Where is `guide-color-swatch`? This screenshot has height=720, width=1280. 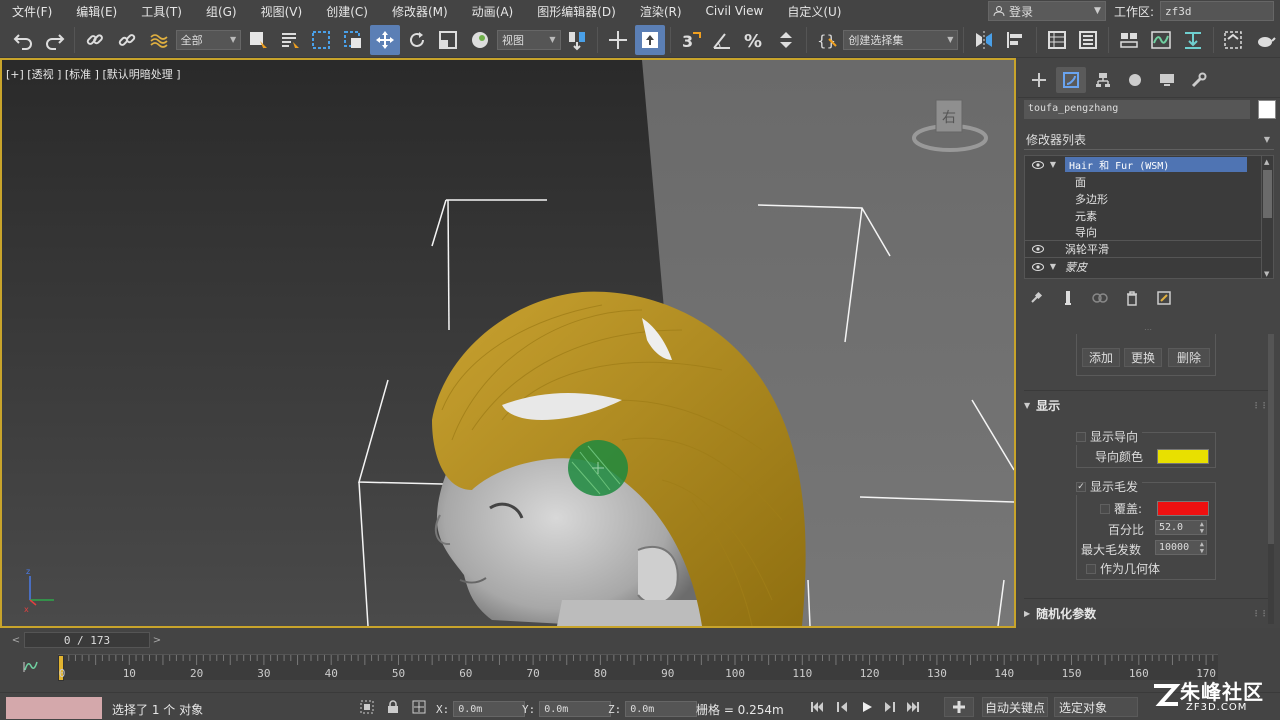 guide-color-swatch is located at coordinates (1183, 456).